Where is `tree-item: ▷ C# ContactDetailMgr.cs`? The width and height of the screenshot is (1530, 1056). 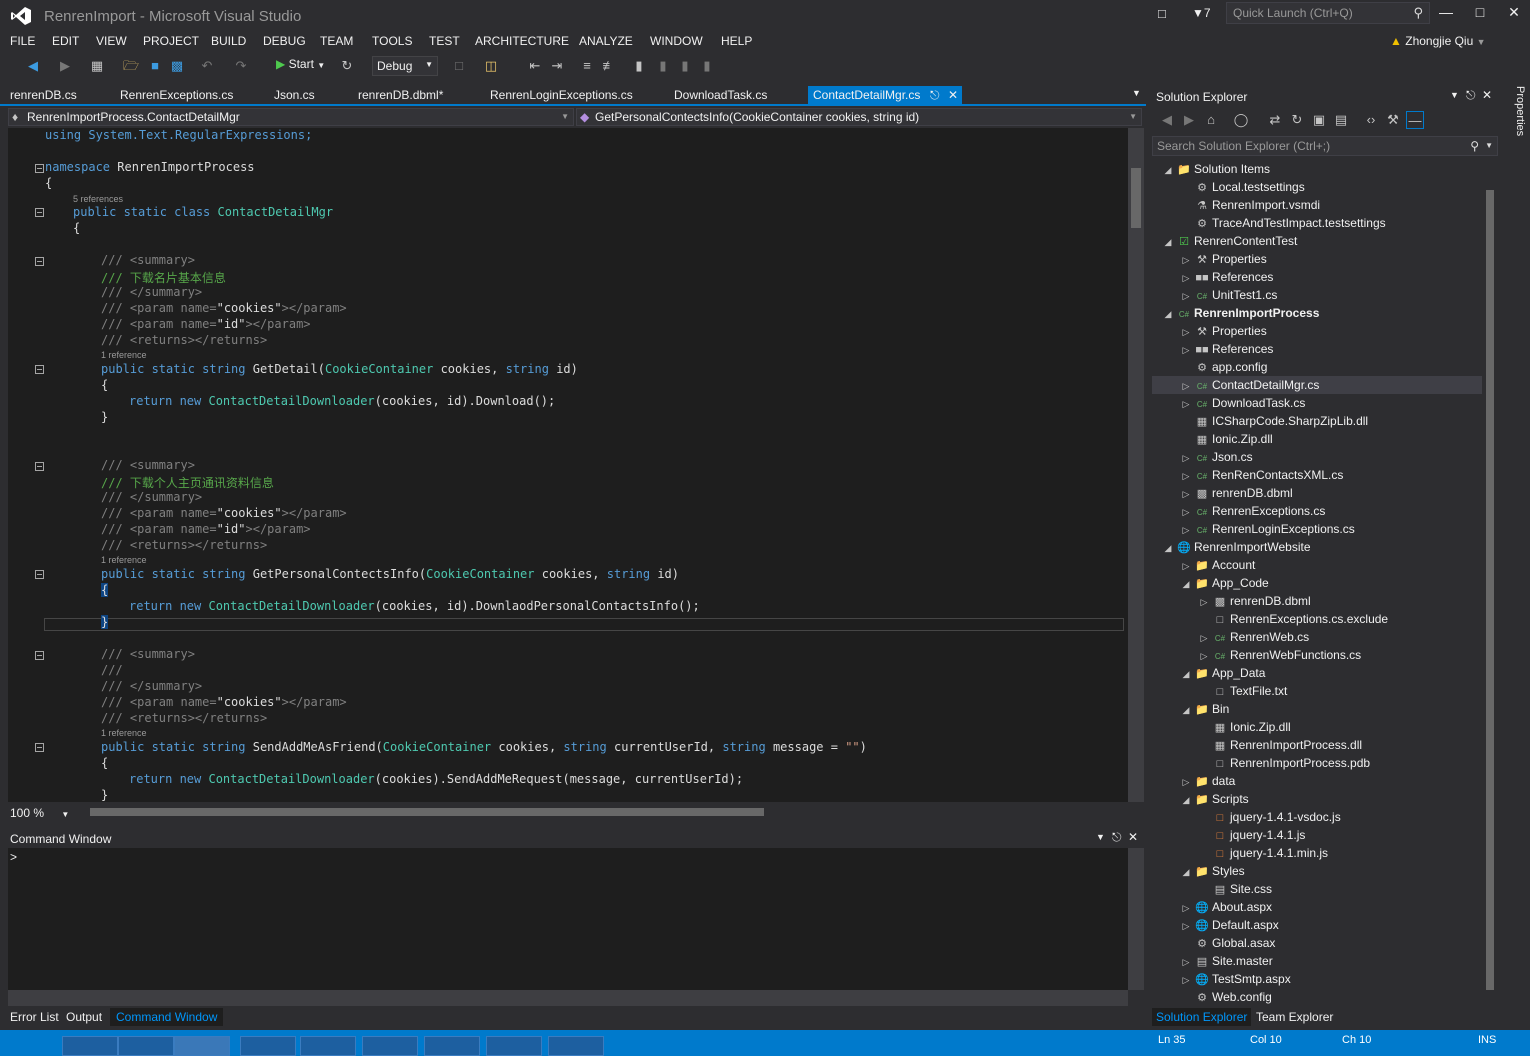
tree-item: ▷ C# ContactDetailMgr.cs is located at coordinates (1317, 385).